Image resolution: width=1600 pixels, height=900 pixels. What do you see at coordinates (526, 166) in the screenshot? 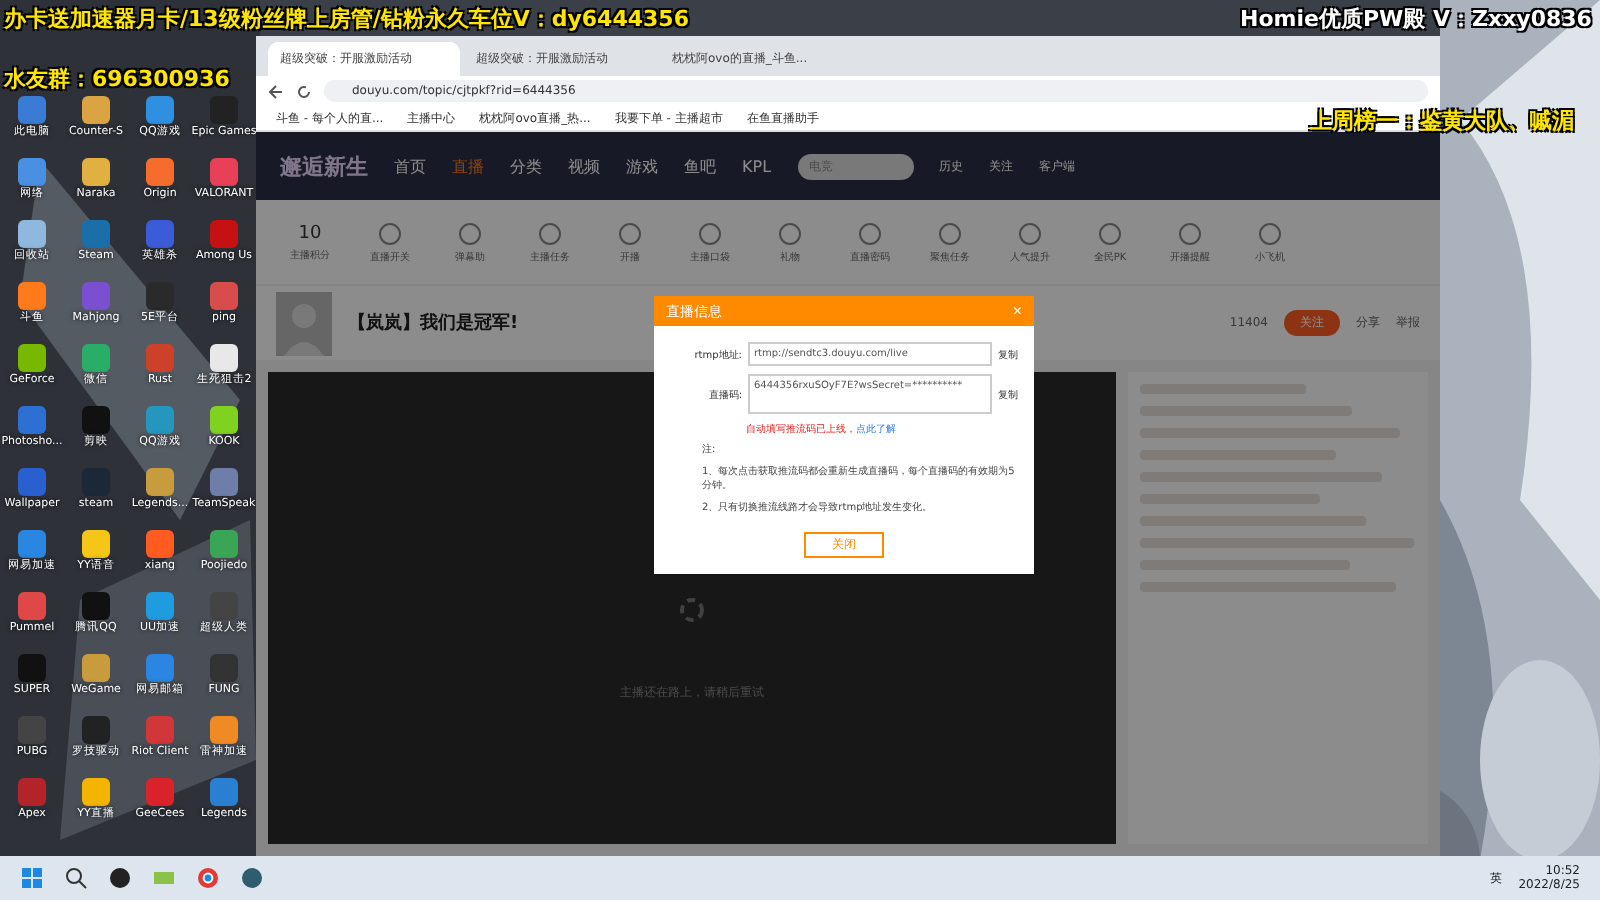
I see `nav-link: 分类` at bounding box center [526, 166].